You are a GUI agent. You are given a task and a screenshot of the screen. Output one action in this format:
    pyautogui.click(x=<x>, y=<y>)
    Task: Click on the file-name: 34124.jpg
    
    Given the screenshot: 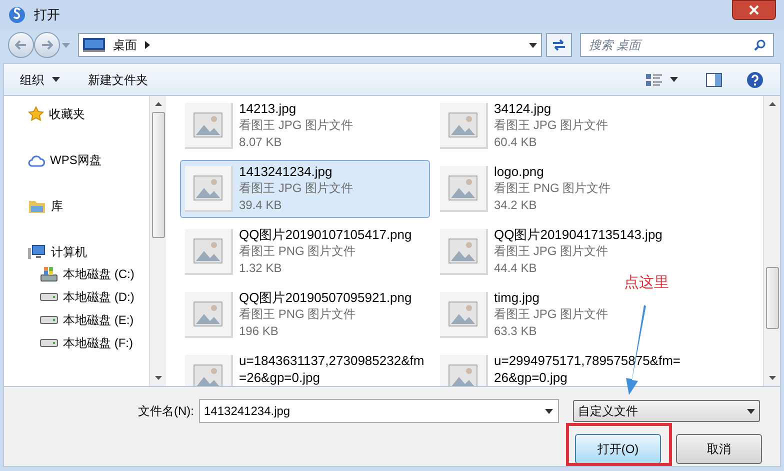 What is the action you would take?
    pyautogui.click(x=523, y=108)
    